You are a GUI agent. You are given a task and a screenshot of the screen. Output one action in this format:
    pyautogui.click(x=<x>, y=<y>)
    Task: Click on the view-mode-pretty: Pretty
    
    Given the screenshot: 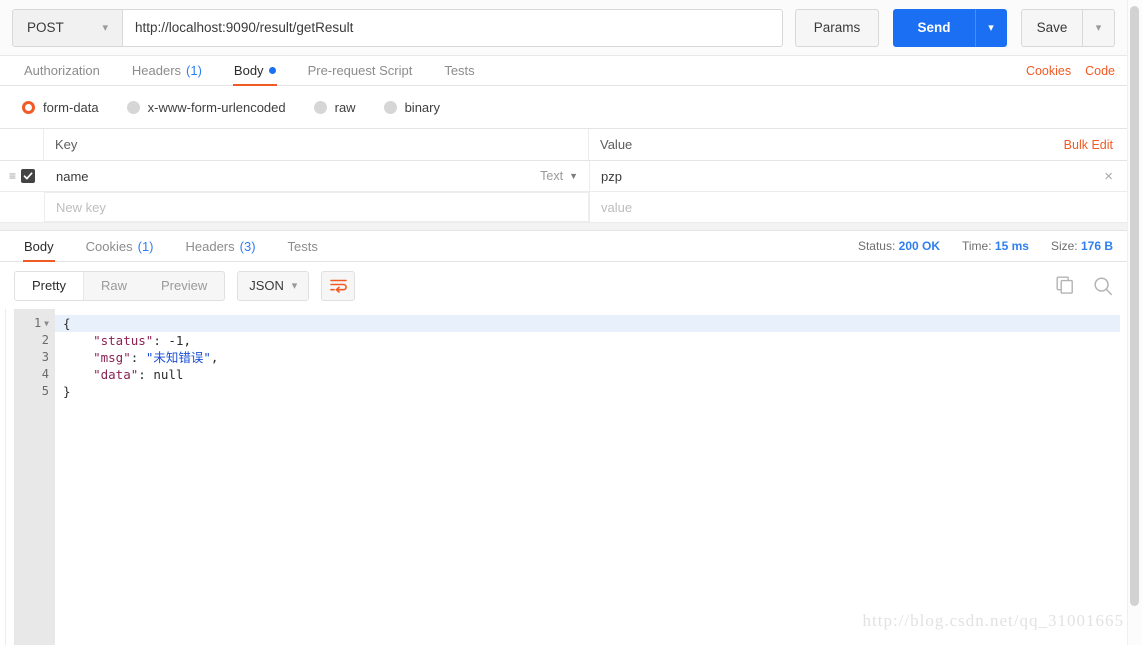 What is the action you would take?
    pyautogui.click(x=49, y=285)
    